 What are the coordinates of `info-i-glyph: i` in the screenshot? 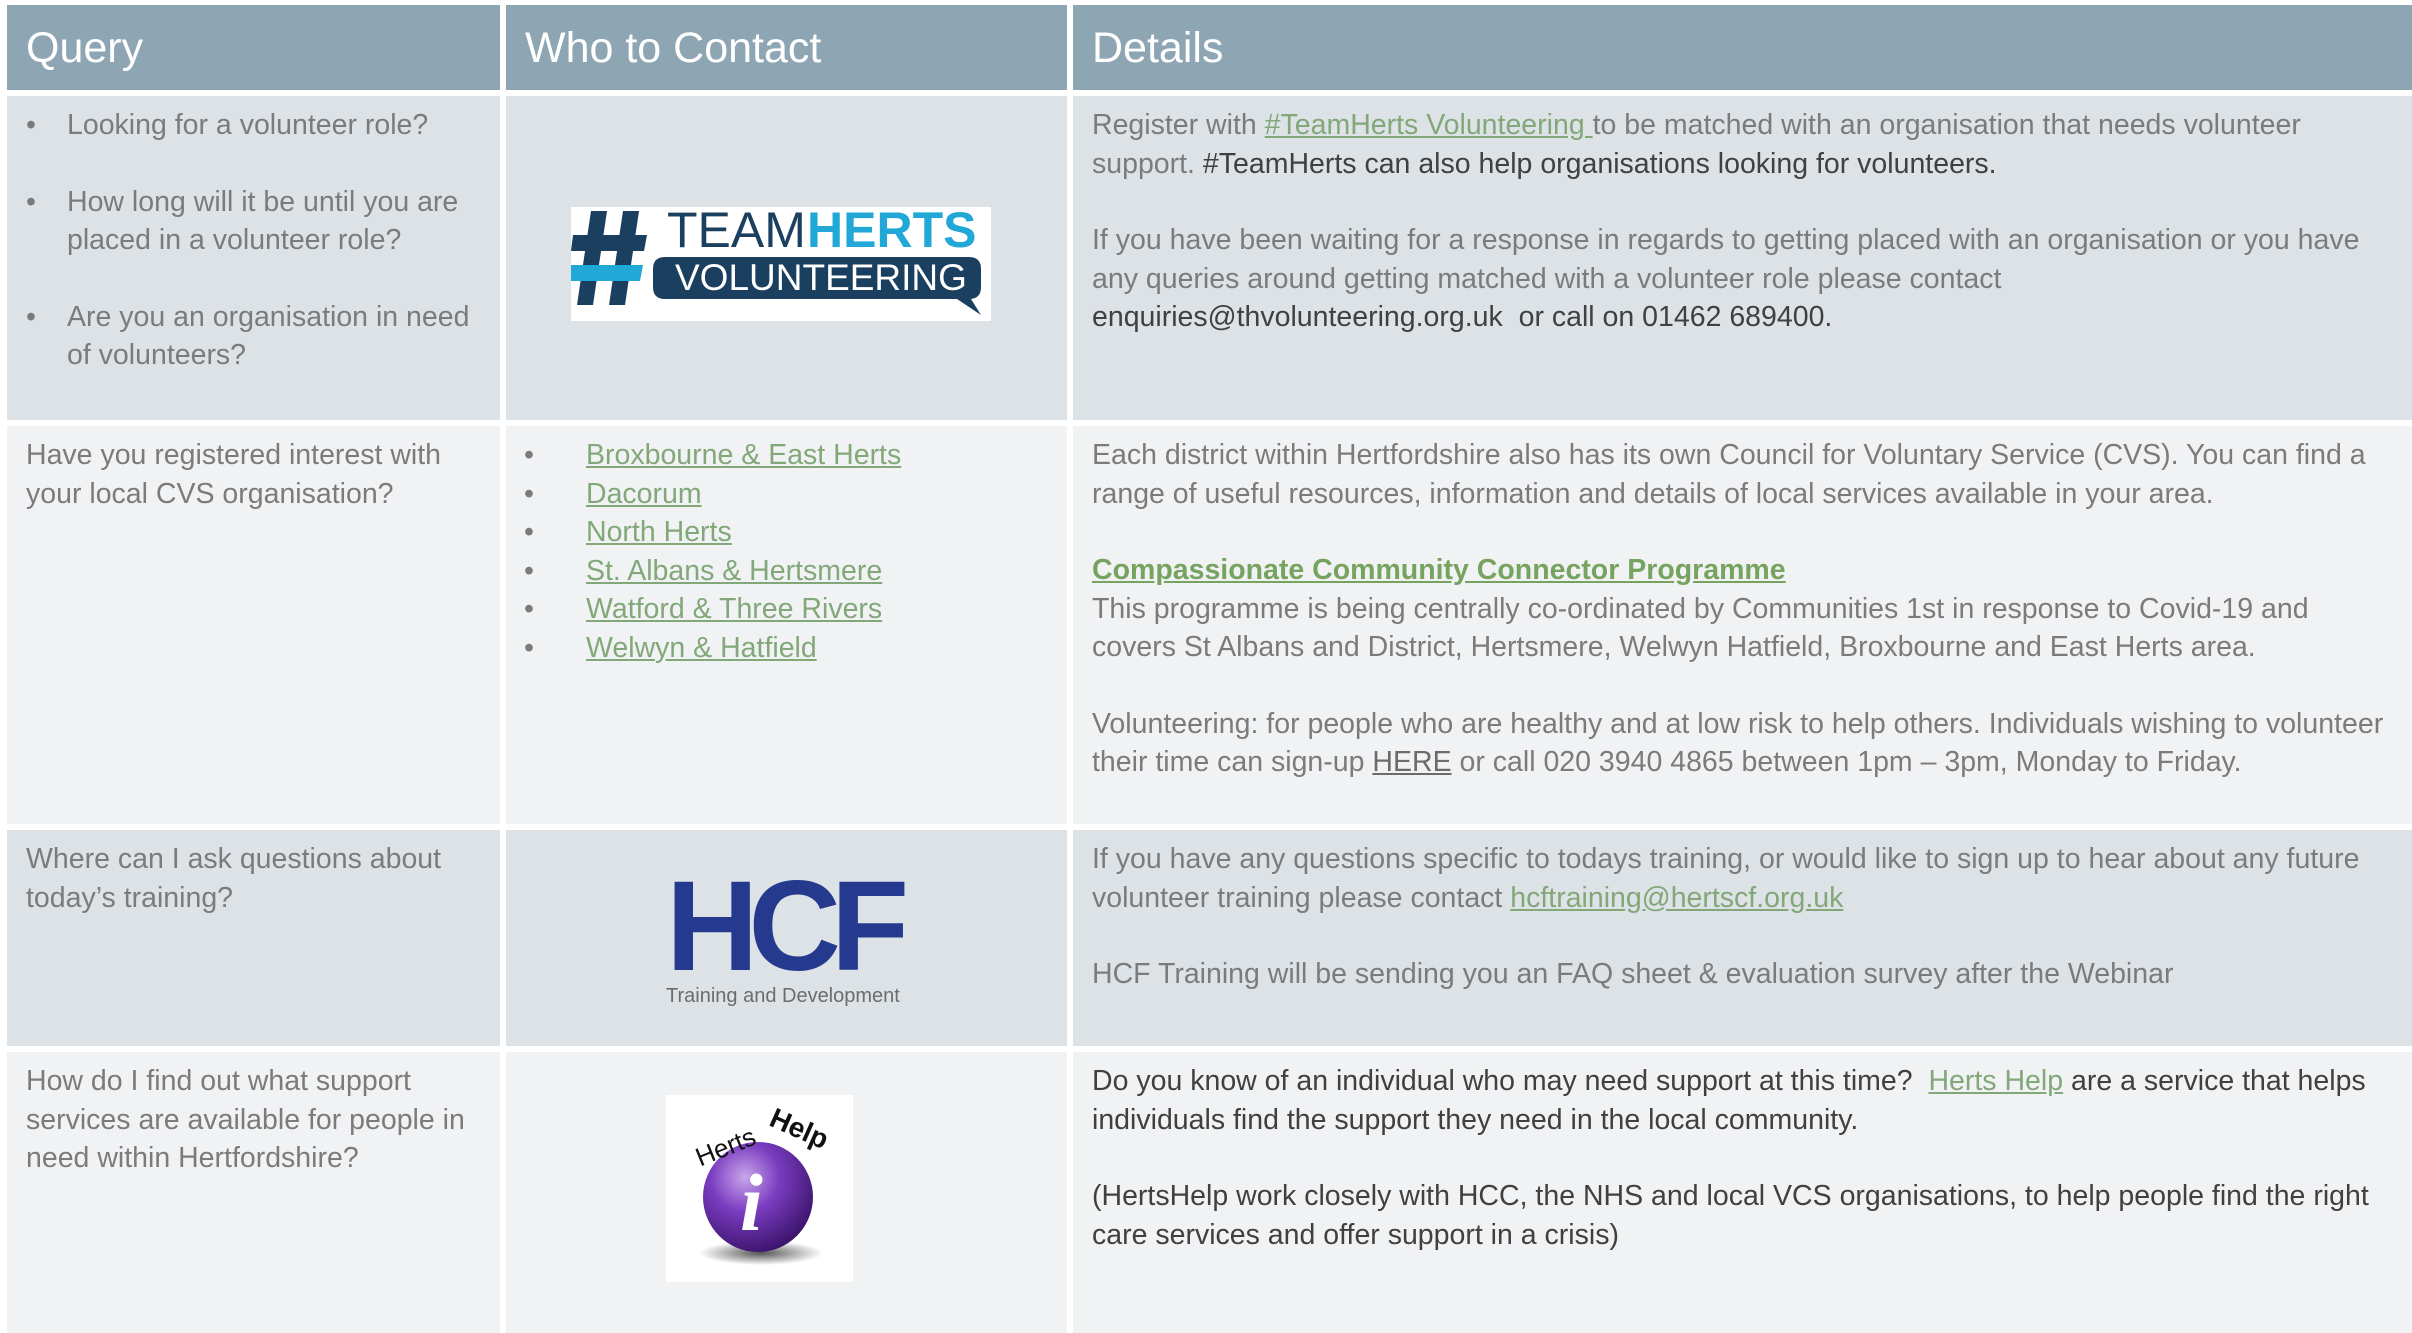 It's located at (751, 1202).